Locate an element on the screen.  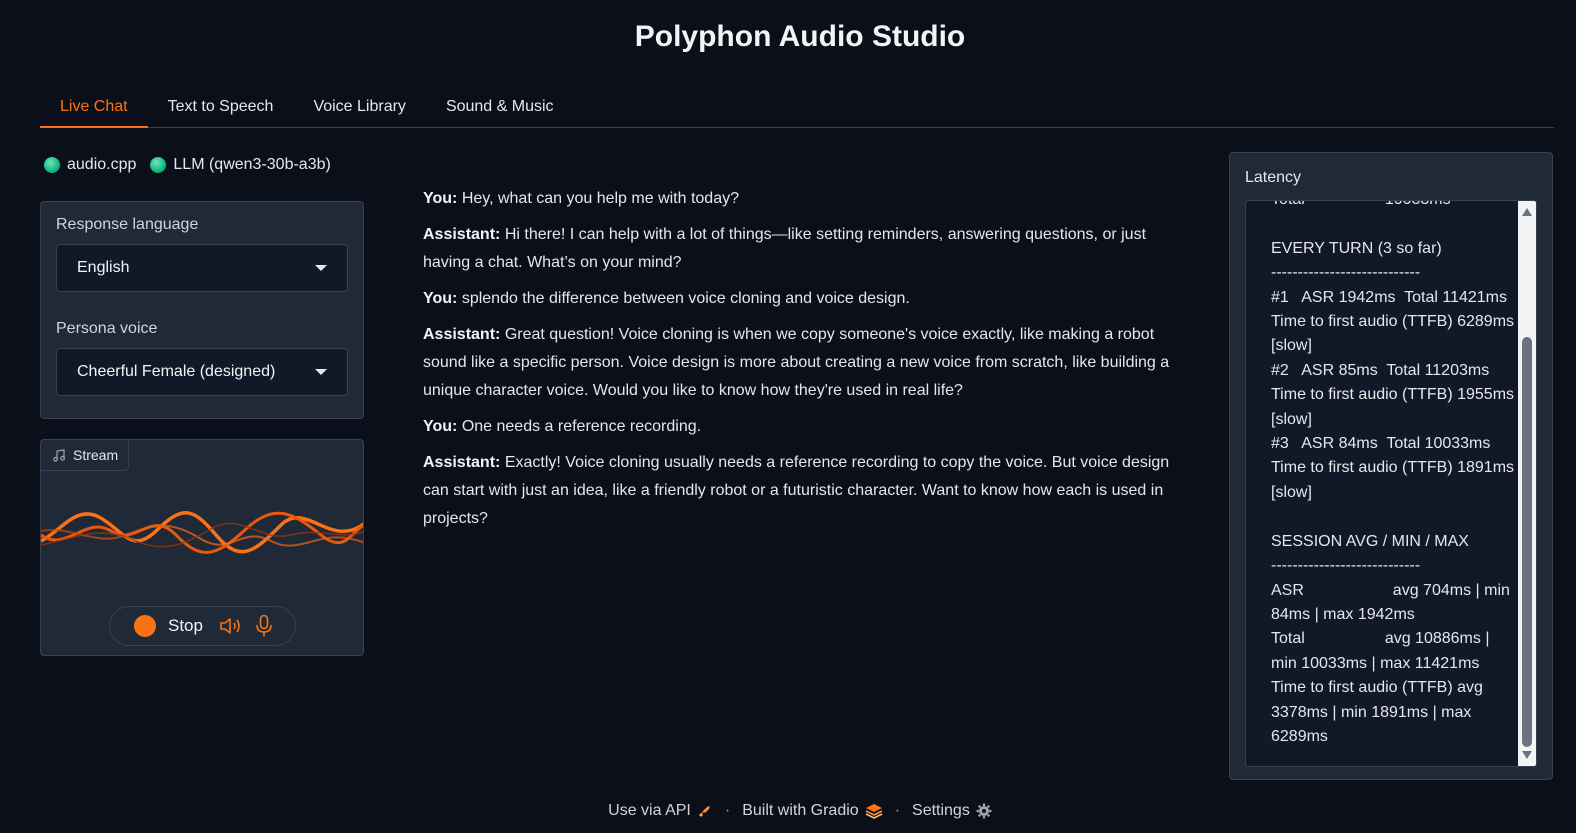
response-language-dropdown: English is located at coordinates (202, 268).